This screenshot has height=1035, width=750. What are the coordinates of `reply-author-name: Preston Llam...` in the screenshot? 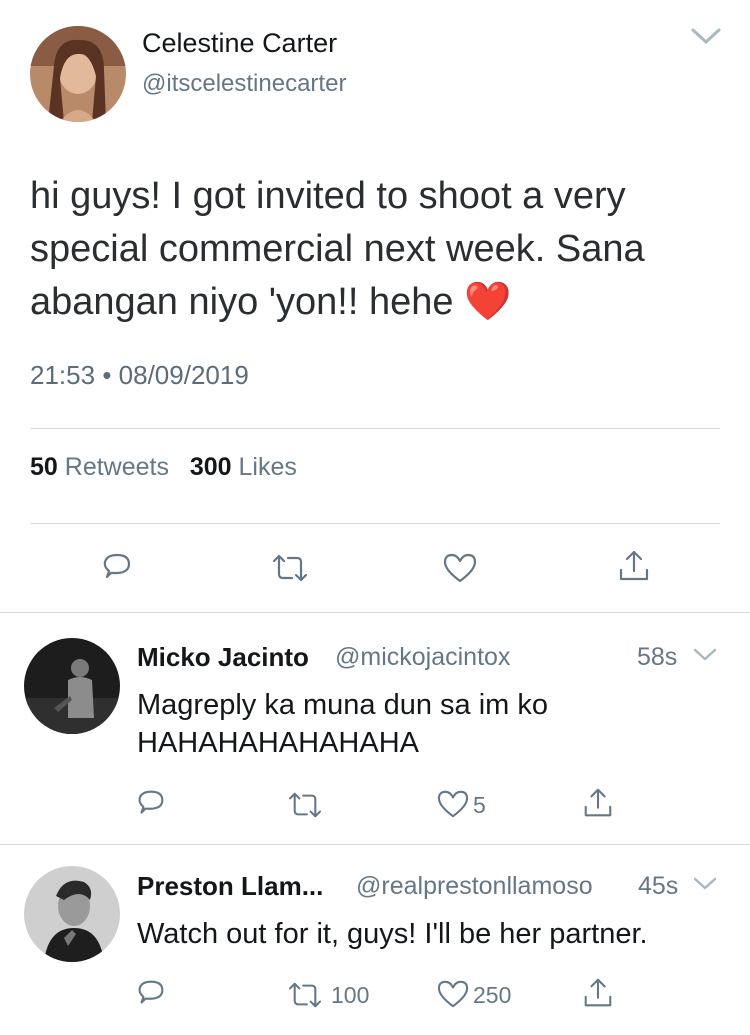 It's located at (230, 886).